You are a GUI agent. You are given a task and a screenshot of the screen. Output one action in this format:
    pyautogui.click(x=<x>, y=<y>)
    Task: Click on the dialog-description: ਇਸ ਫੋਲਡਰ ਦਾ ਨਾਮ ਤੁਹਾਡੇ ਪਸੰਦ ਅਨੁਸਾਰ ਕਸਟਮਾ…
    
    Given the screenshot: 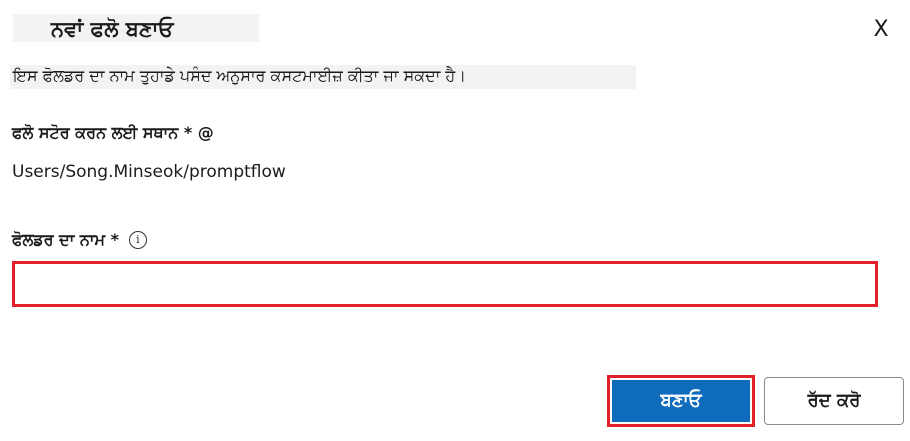 What is the action you would take?
    pyautogui.click(x=323, y=77)
    